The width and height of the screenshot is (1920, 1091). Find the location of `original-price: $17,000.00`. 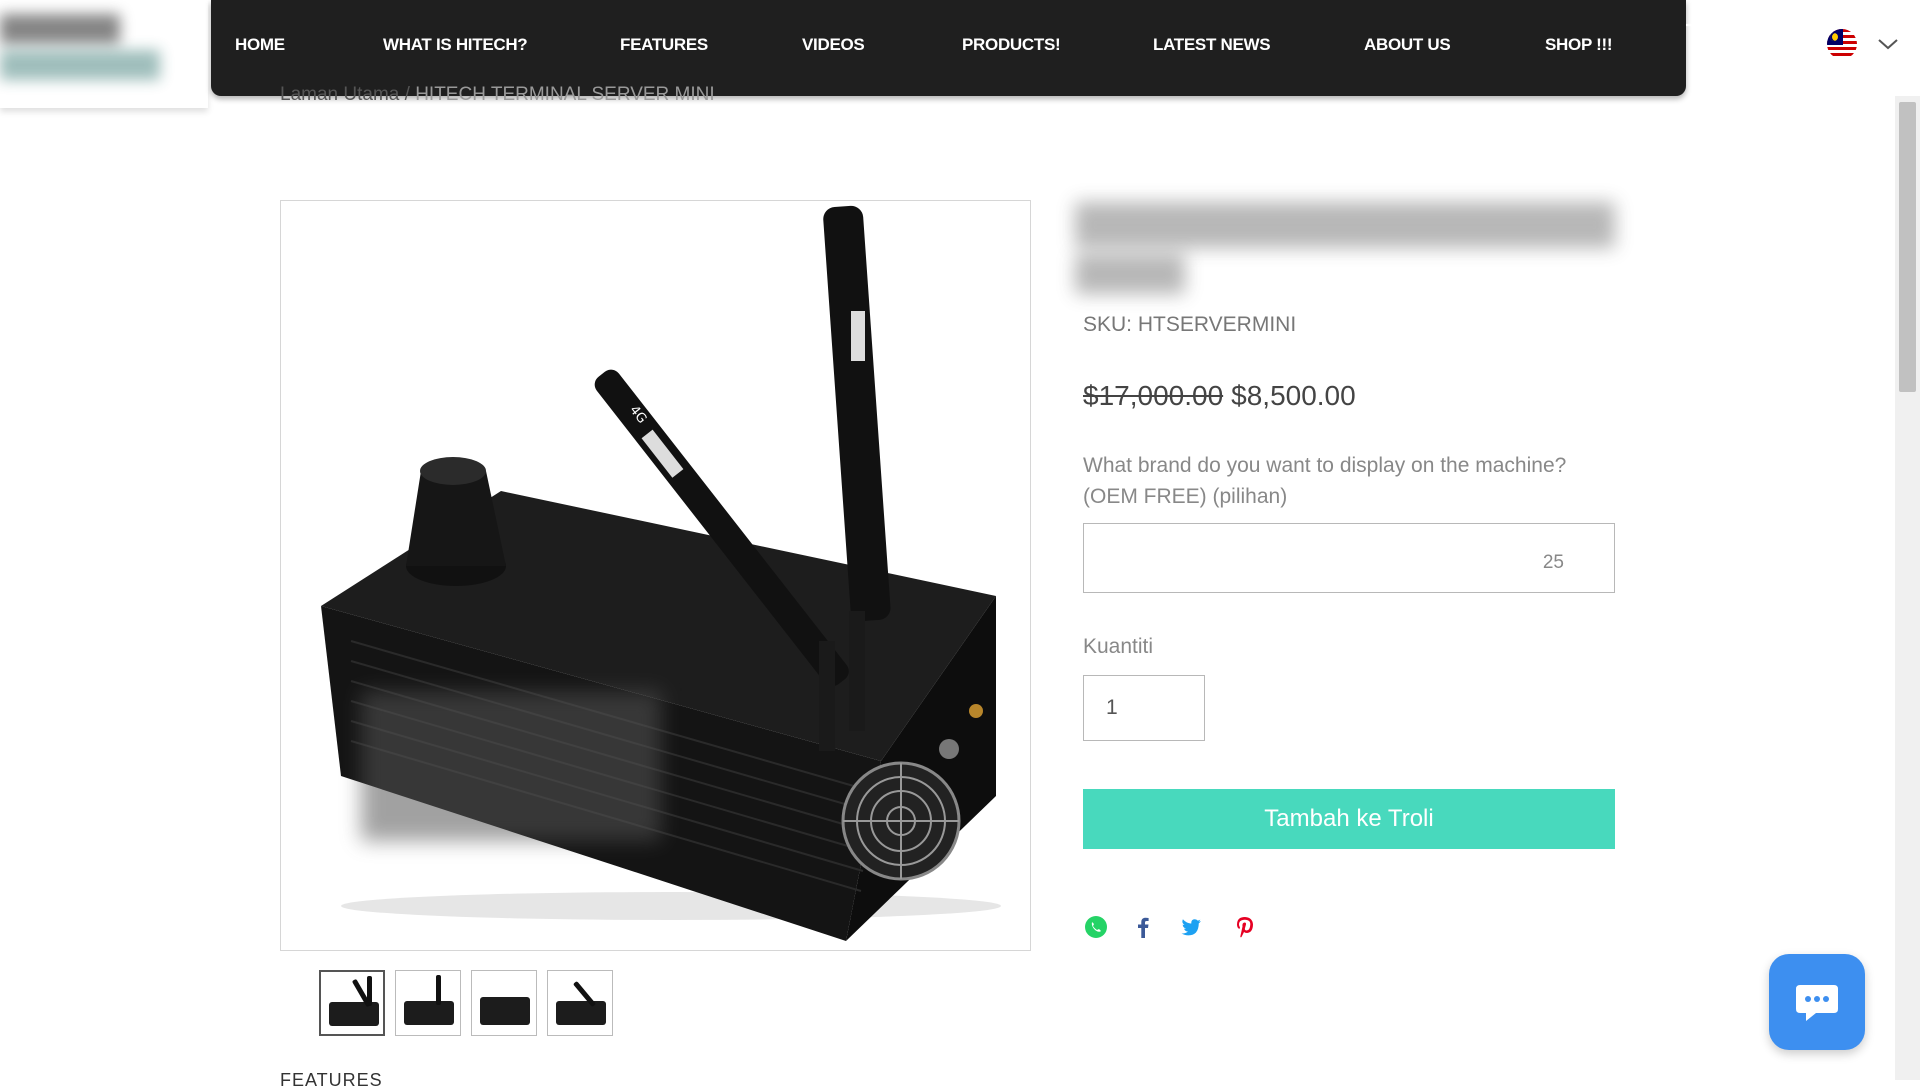

original-price: $17,000.00 is located at coordinates (1153, 395).